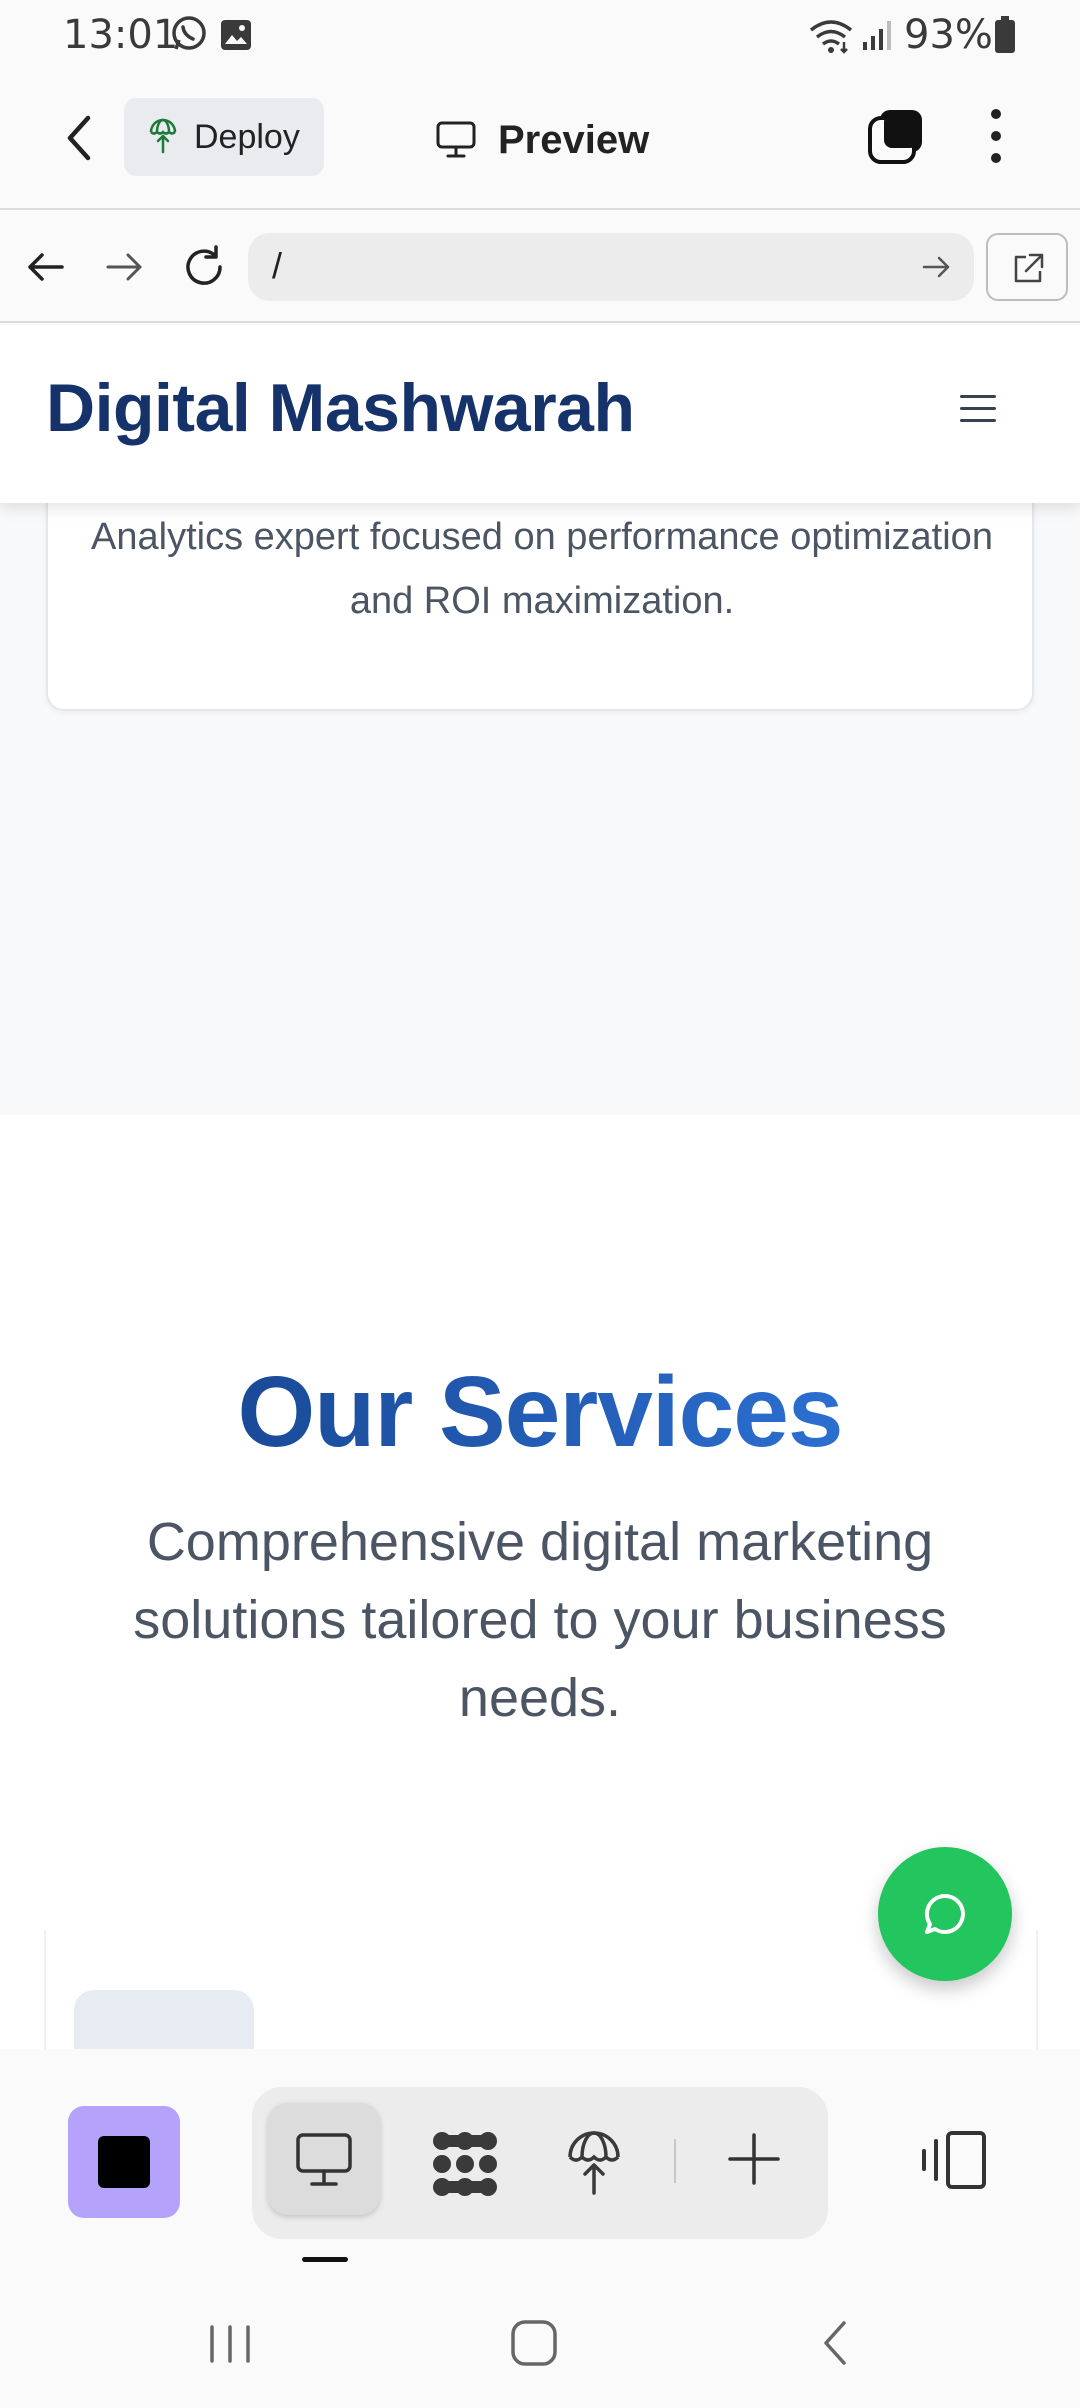  I want to click on plus-icon, so click(754, 2159).